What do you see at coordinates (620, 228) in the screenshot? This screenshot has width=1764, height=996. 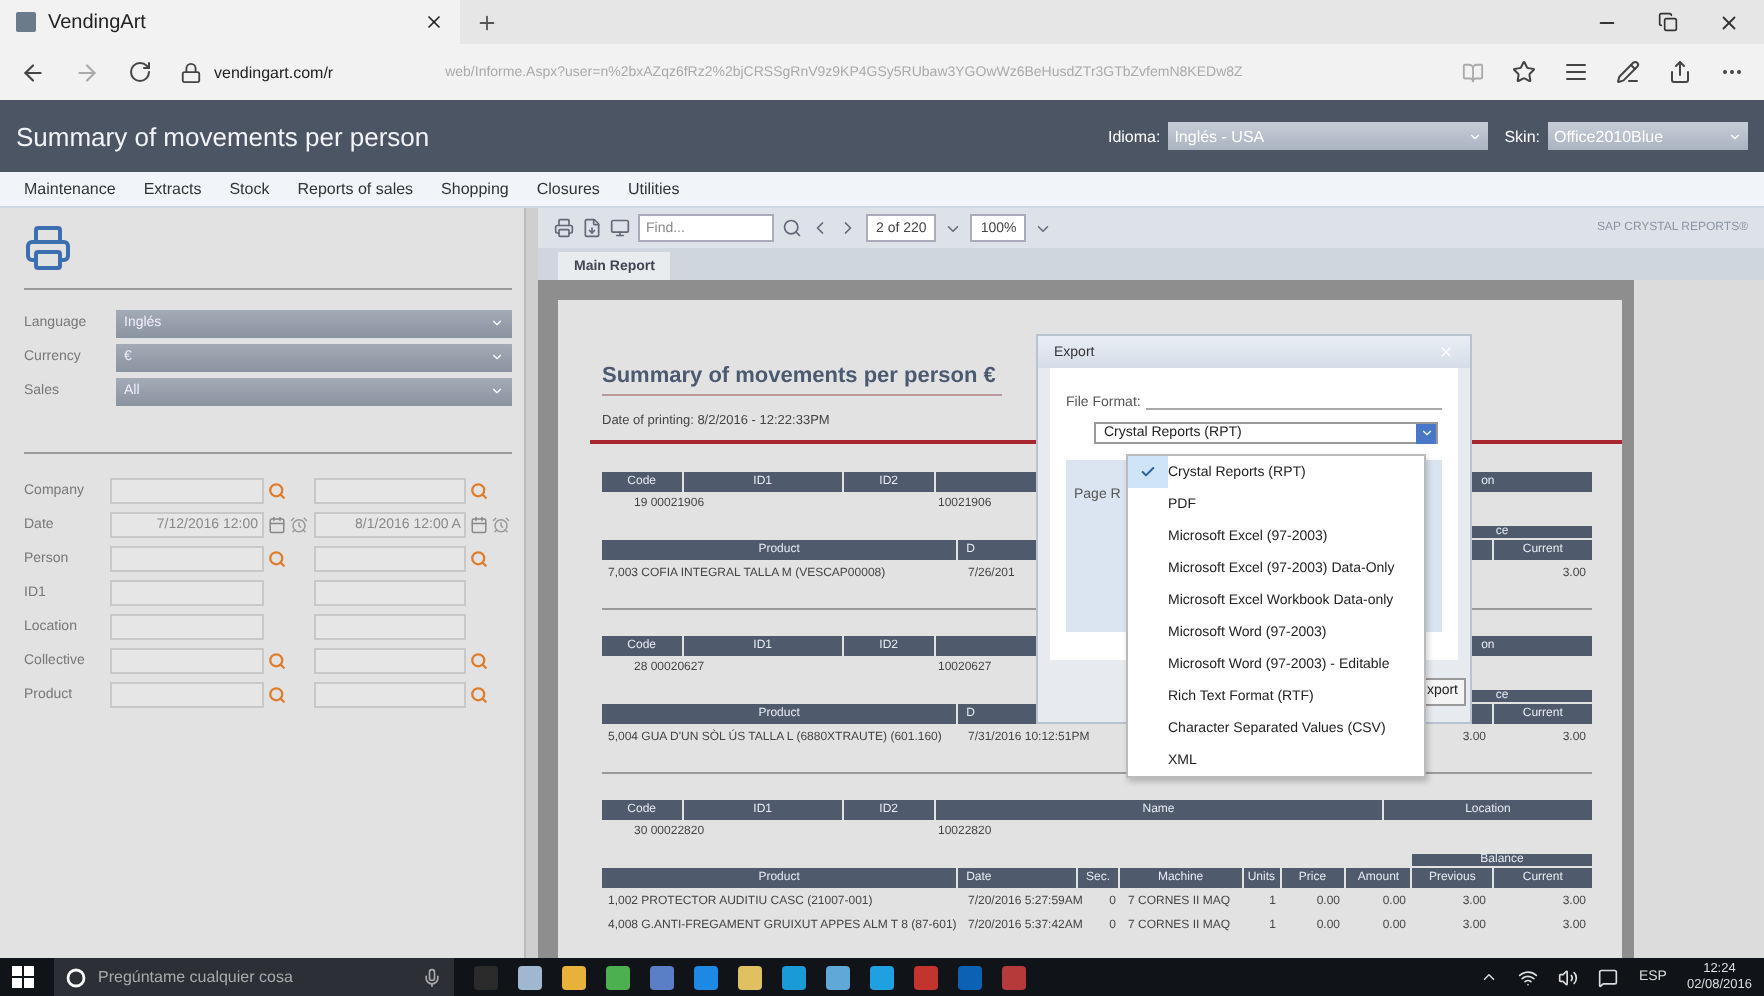 I see `view-icon` at bounding box center [620, 228].